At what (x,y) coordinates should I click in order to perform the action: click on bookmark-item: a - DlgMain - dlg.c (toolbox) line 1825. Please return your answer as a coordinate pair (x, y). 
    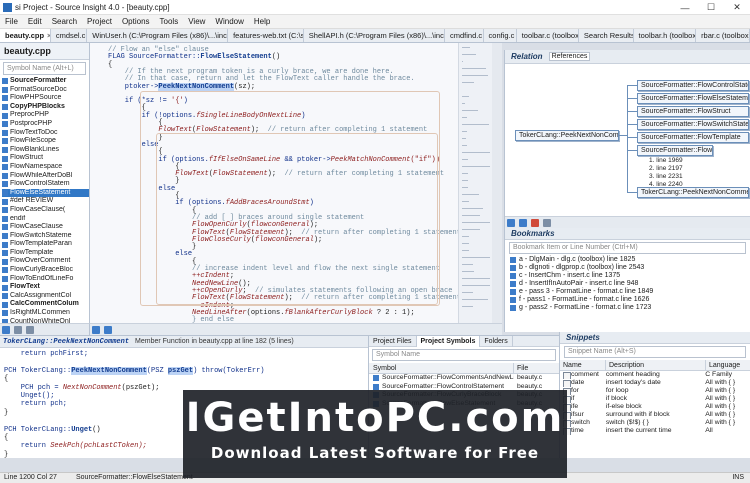
    Looking at the image, I should click on (627, 260).